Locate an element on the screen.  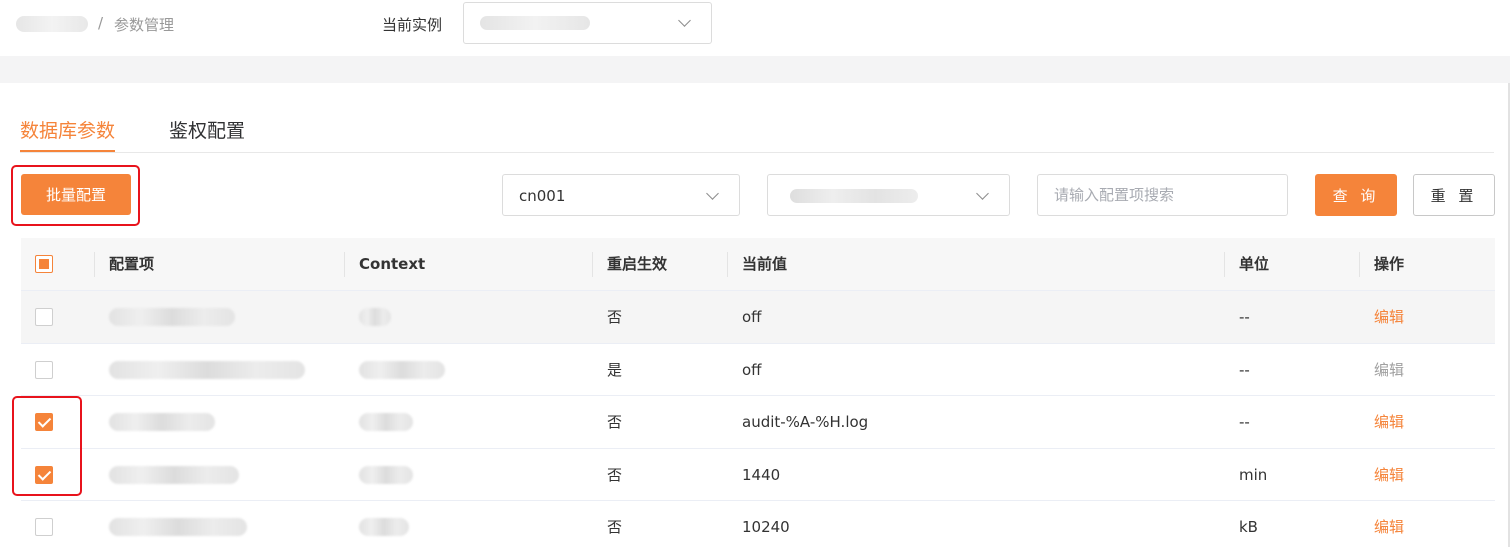
table-row: 是 off -- 编辑 is located at coordinates (758, 370).